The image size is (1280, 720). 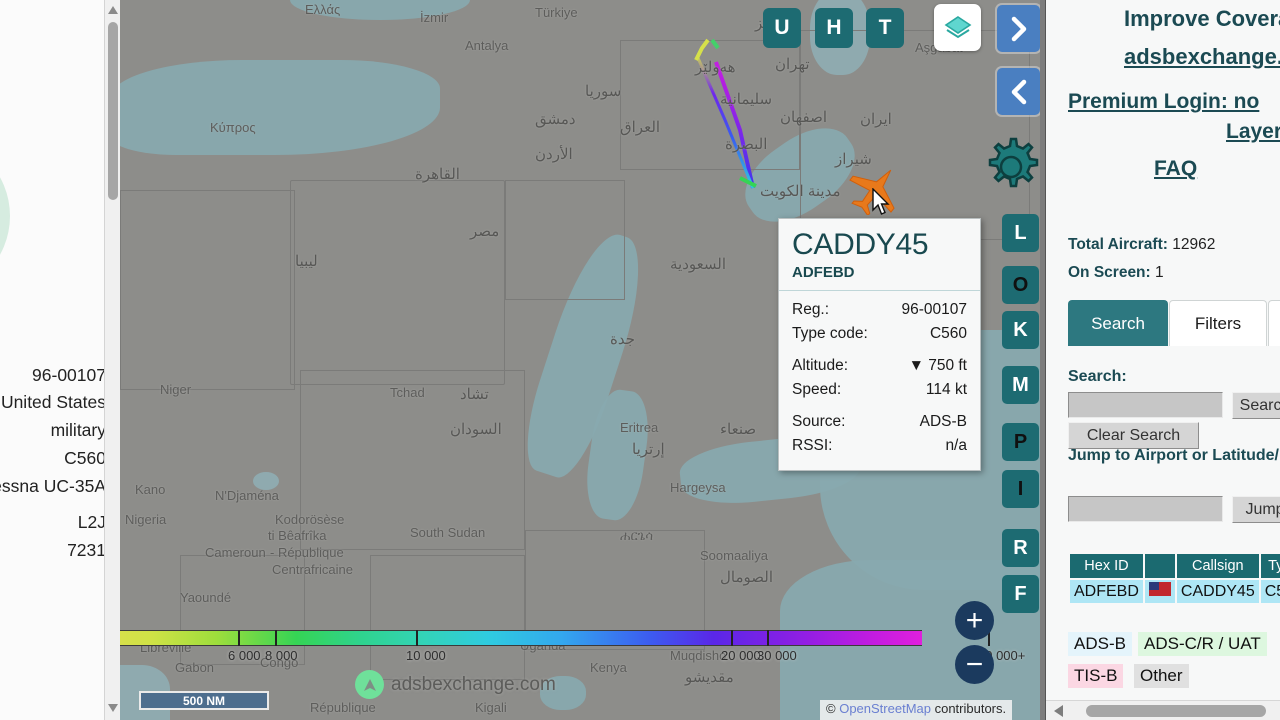 I want to click on table-column-header, so click(x=1159, y=566).